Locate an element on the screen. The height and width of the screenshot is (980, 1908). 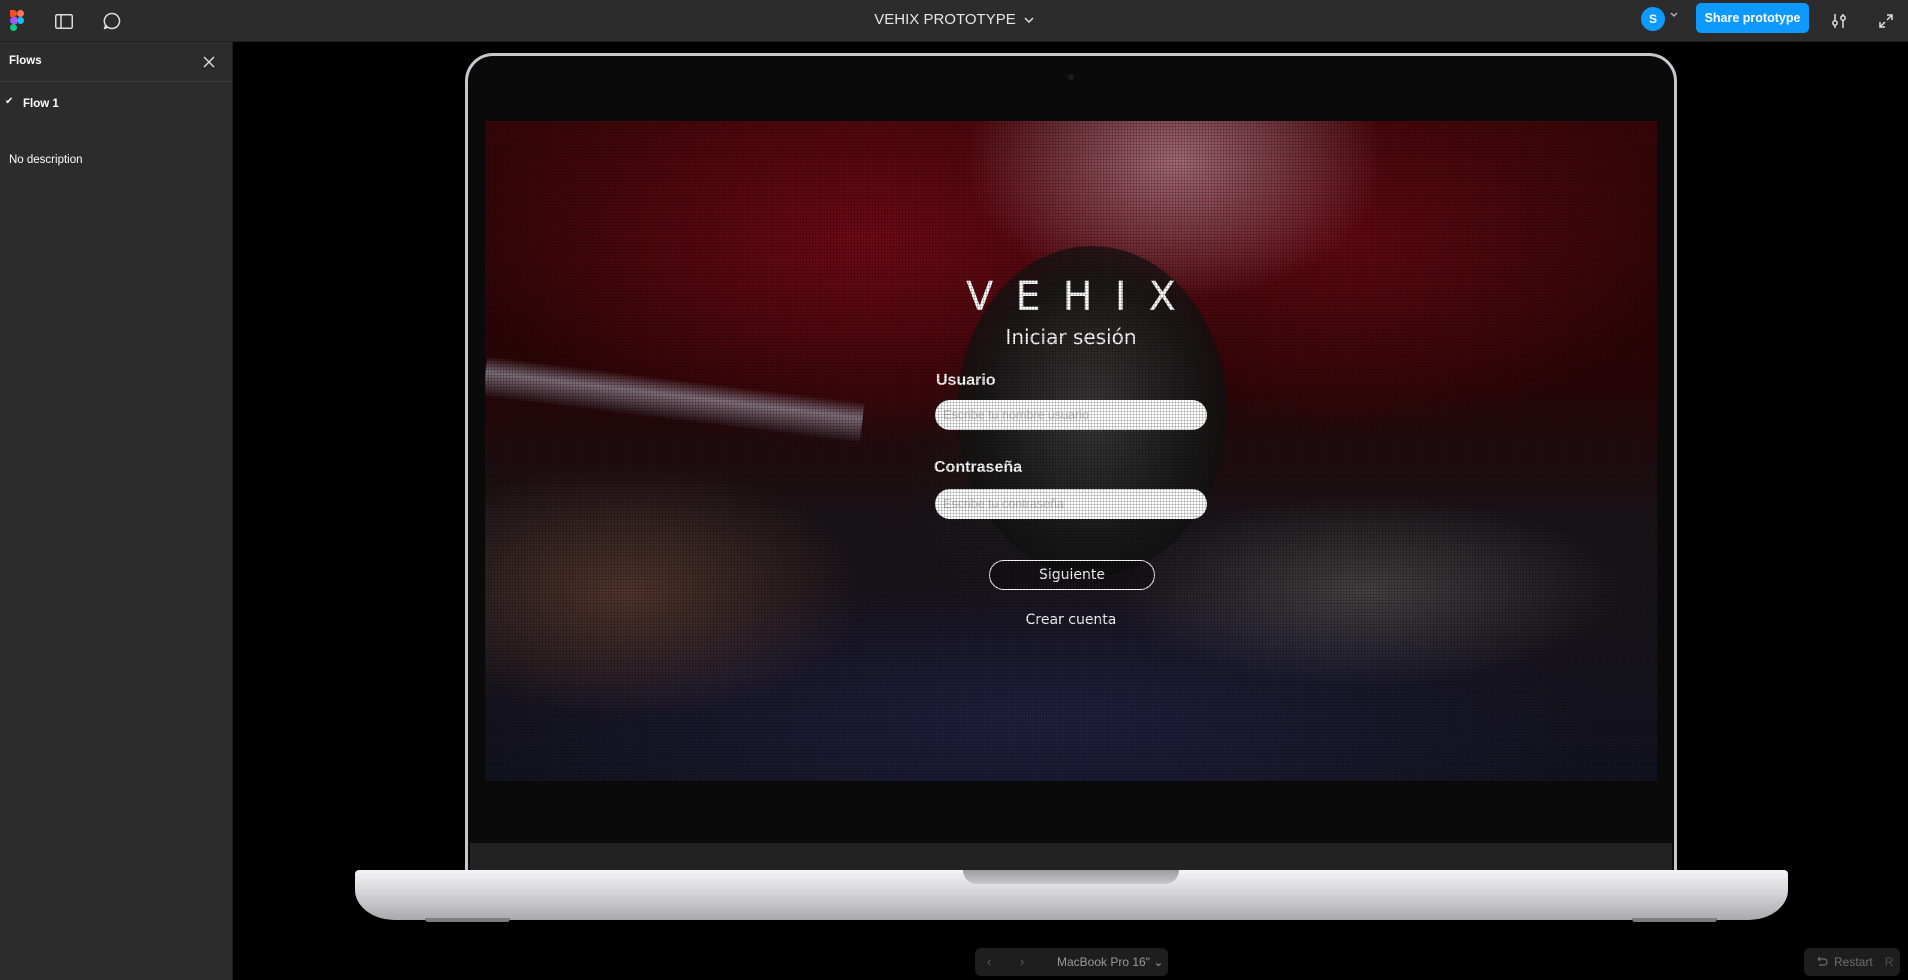
top-toolbar: VEHIX PROTOTYPE S Share prototype is located at coordinates (954, 21).